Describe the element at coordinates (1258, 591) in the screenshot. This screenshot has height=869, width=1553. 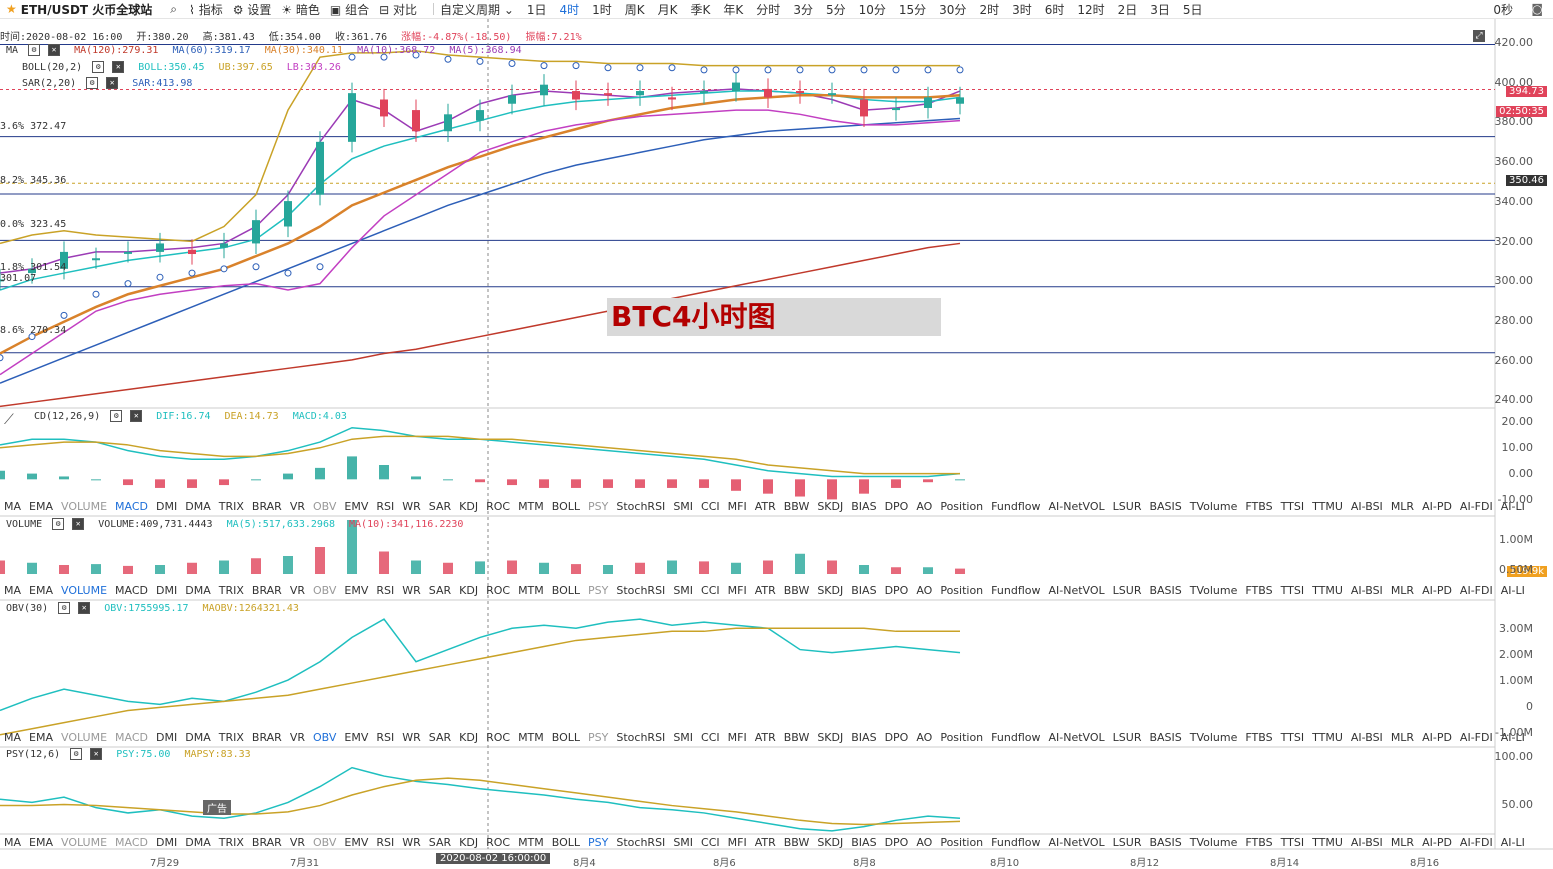
I see `indicator-tab-ftbs: FTBS` at that location.